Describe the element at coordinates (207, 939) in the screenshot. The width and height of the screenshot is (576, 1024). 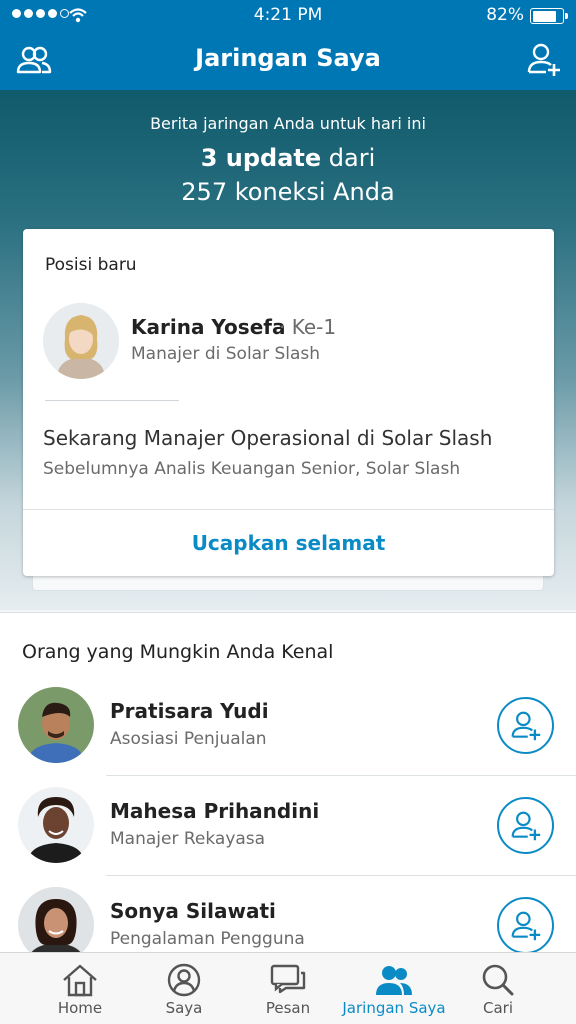
I see `person-role: Pengalaman Pengguna` at that location.